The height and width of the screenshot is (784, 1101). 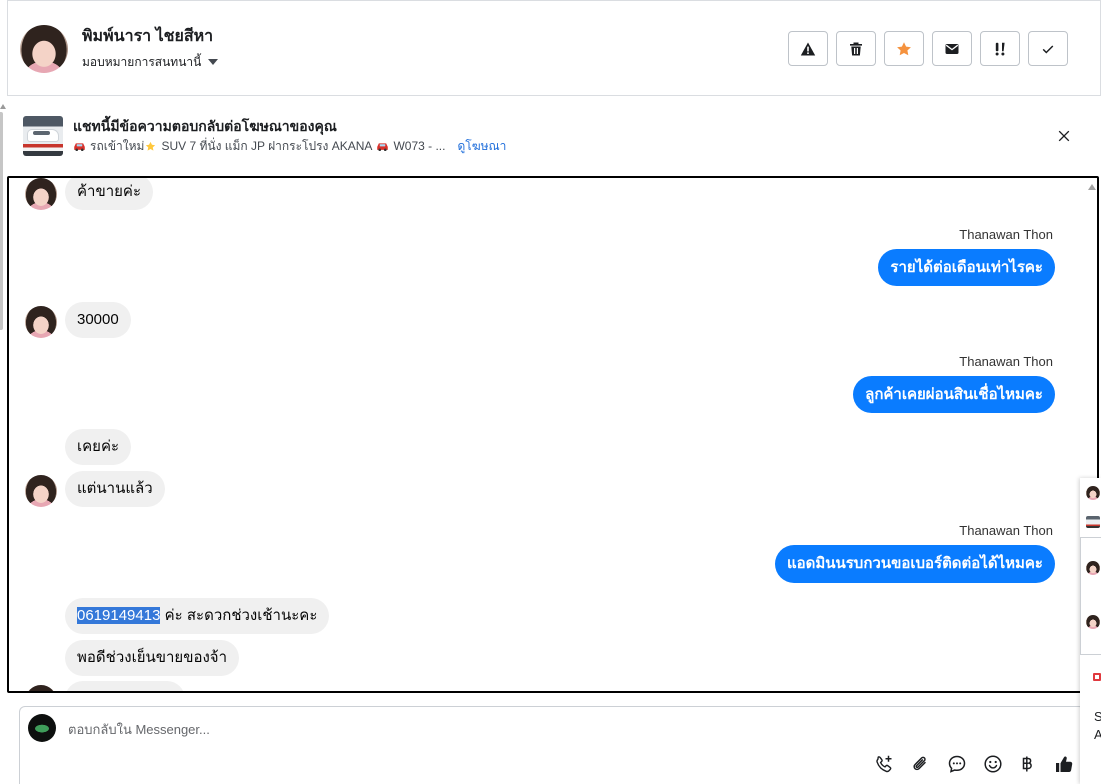 What do you see at coordinates (1090, 596) in the screenshot?
I see `side-panel-card` at bounding box center [1090, 596].